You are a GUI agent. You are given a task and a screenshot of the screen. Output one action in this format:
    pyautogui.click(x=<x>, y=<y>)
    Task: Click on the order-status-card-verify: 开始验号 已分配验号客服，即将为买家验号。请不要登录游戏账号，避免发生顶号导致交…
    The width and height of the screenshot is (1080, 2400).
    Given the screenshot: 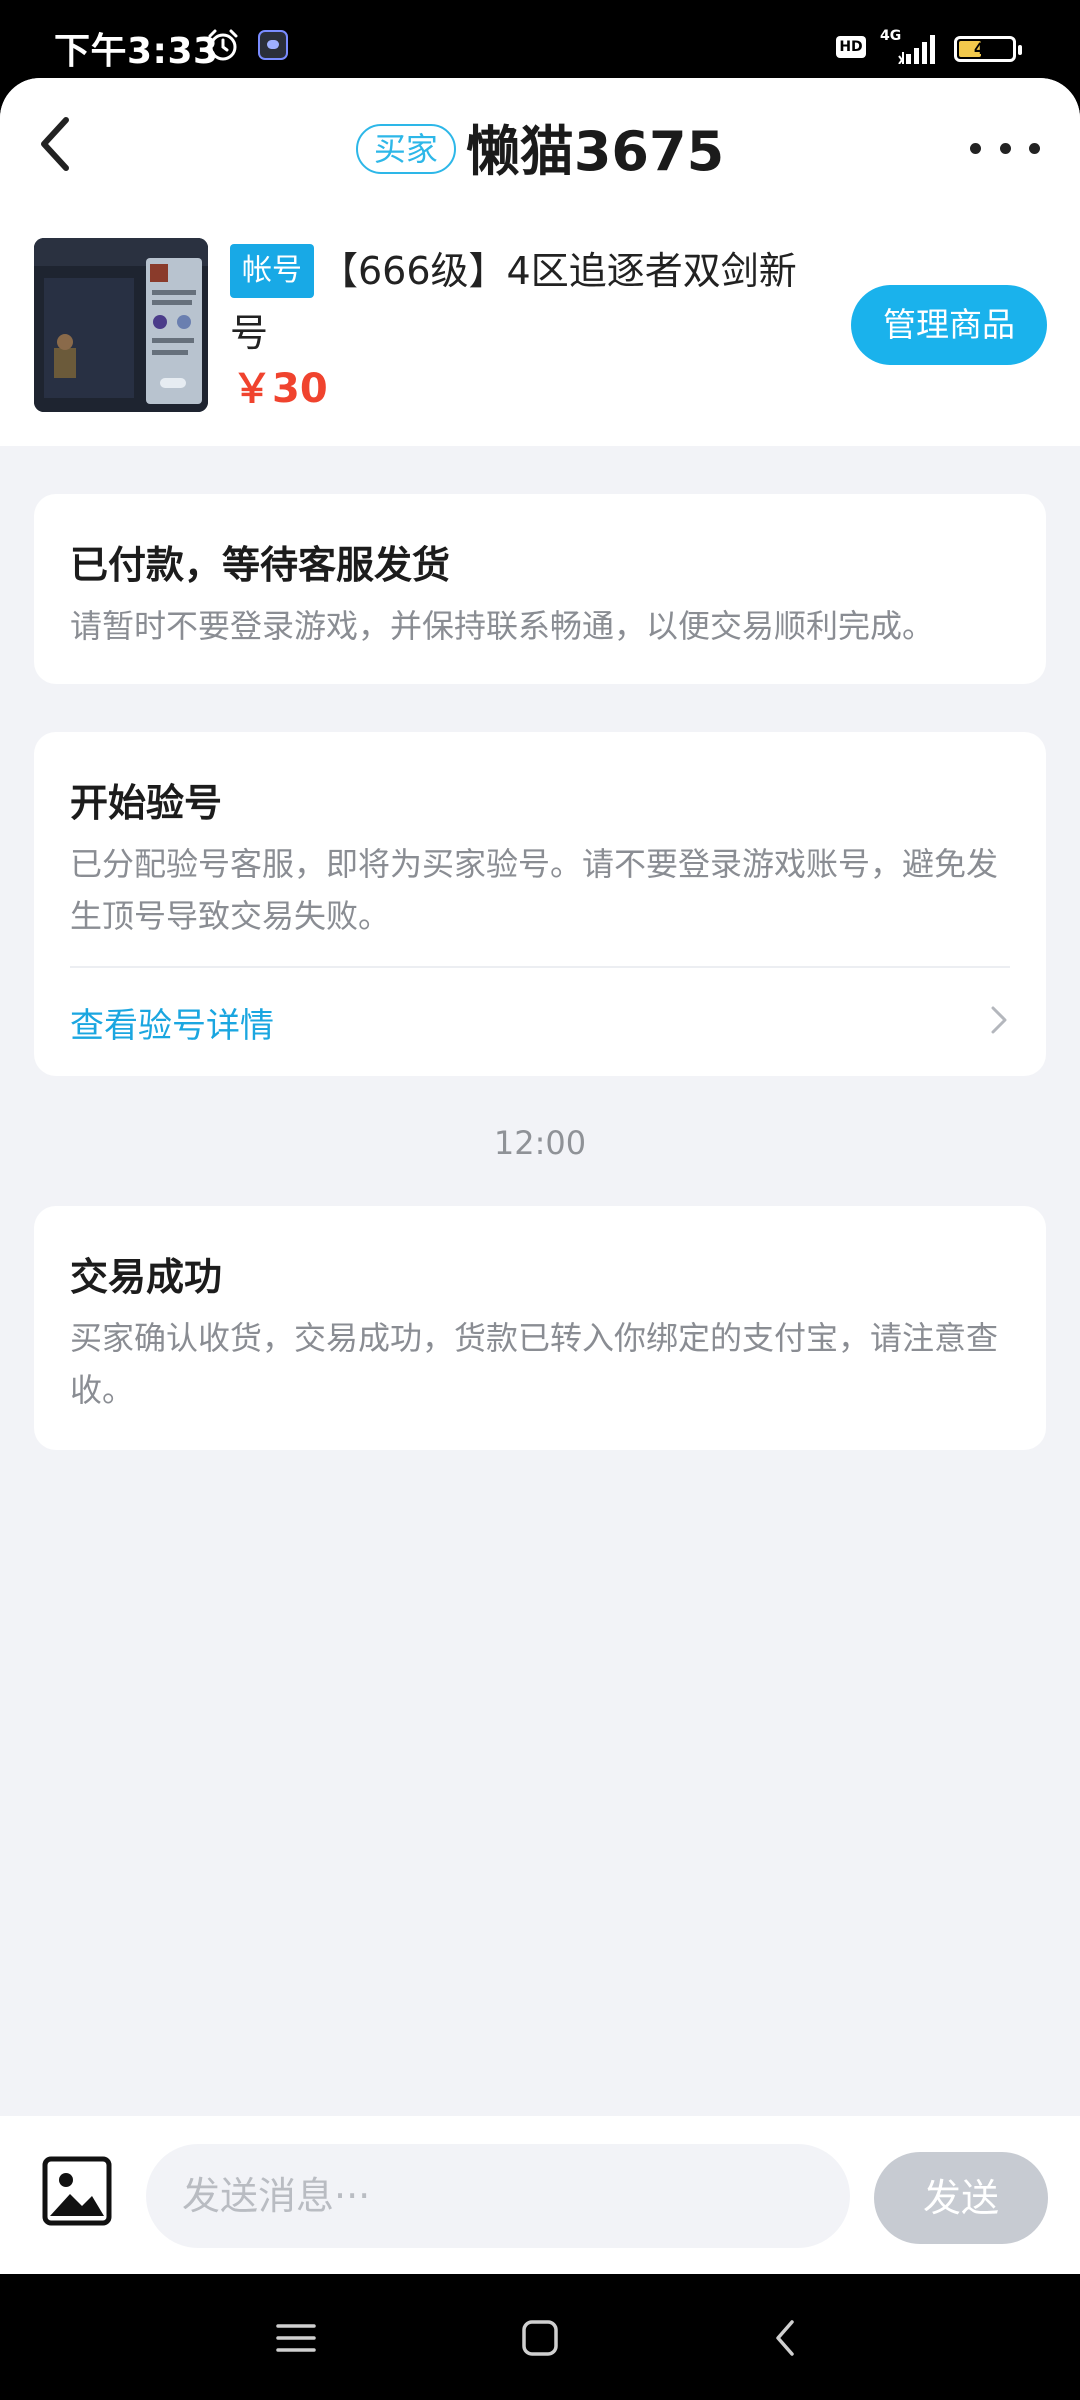 What is the action you would take?
    pyautogui.click(x=540, y=904)
    